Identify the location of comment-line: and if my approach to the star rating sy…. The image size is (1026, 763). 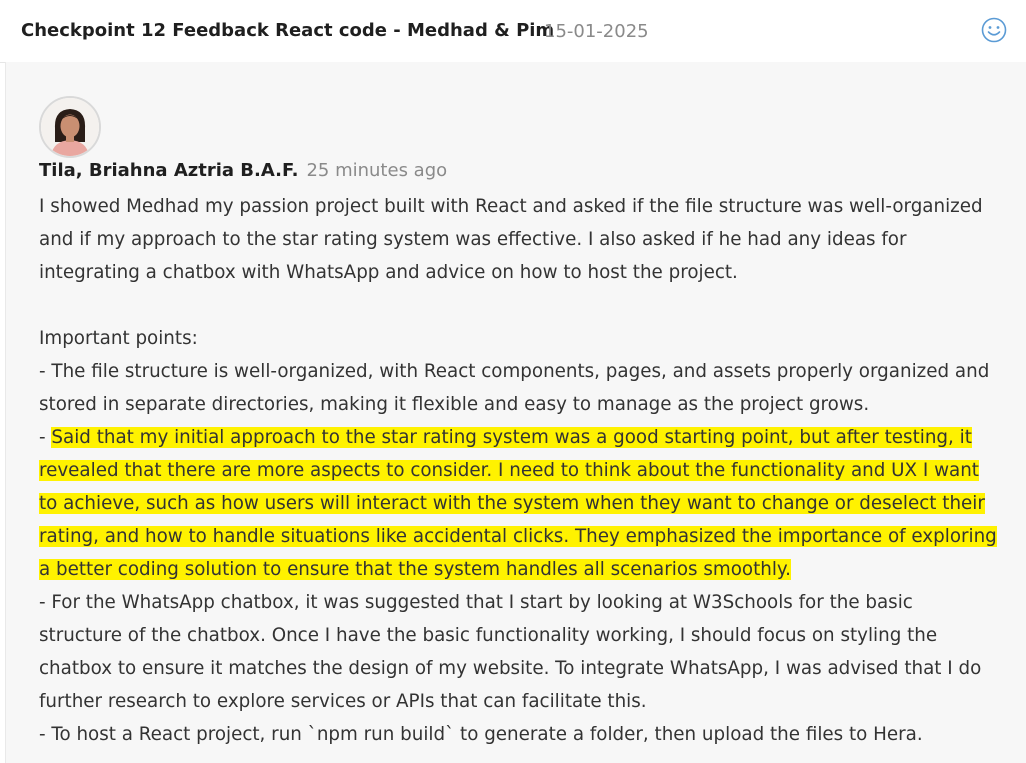
(473, 239).